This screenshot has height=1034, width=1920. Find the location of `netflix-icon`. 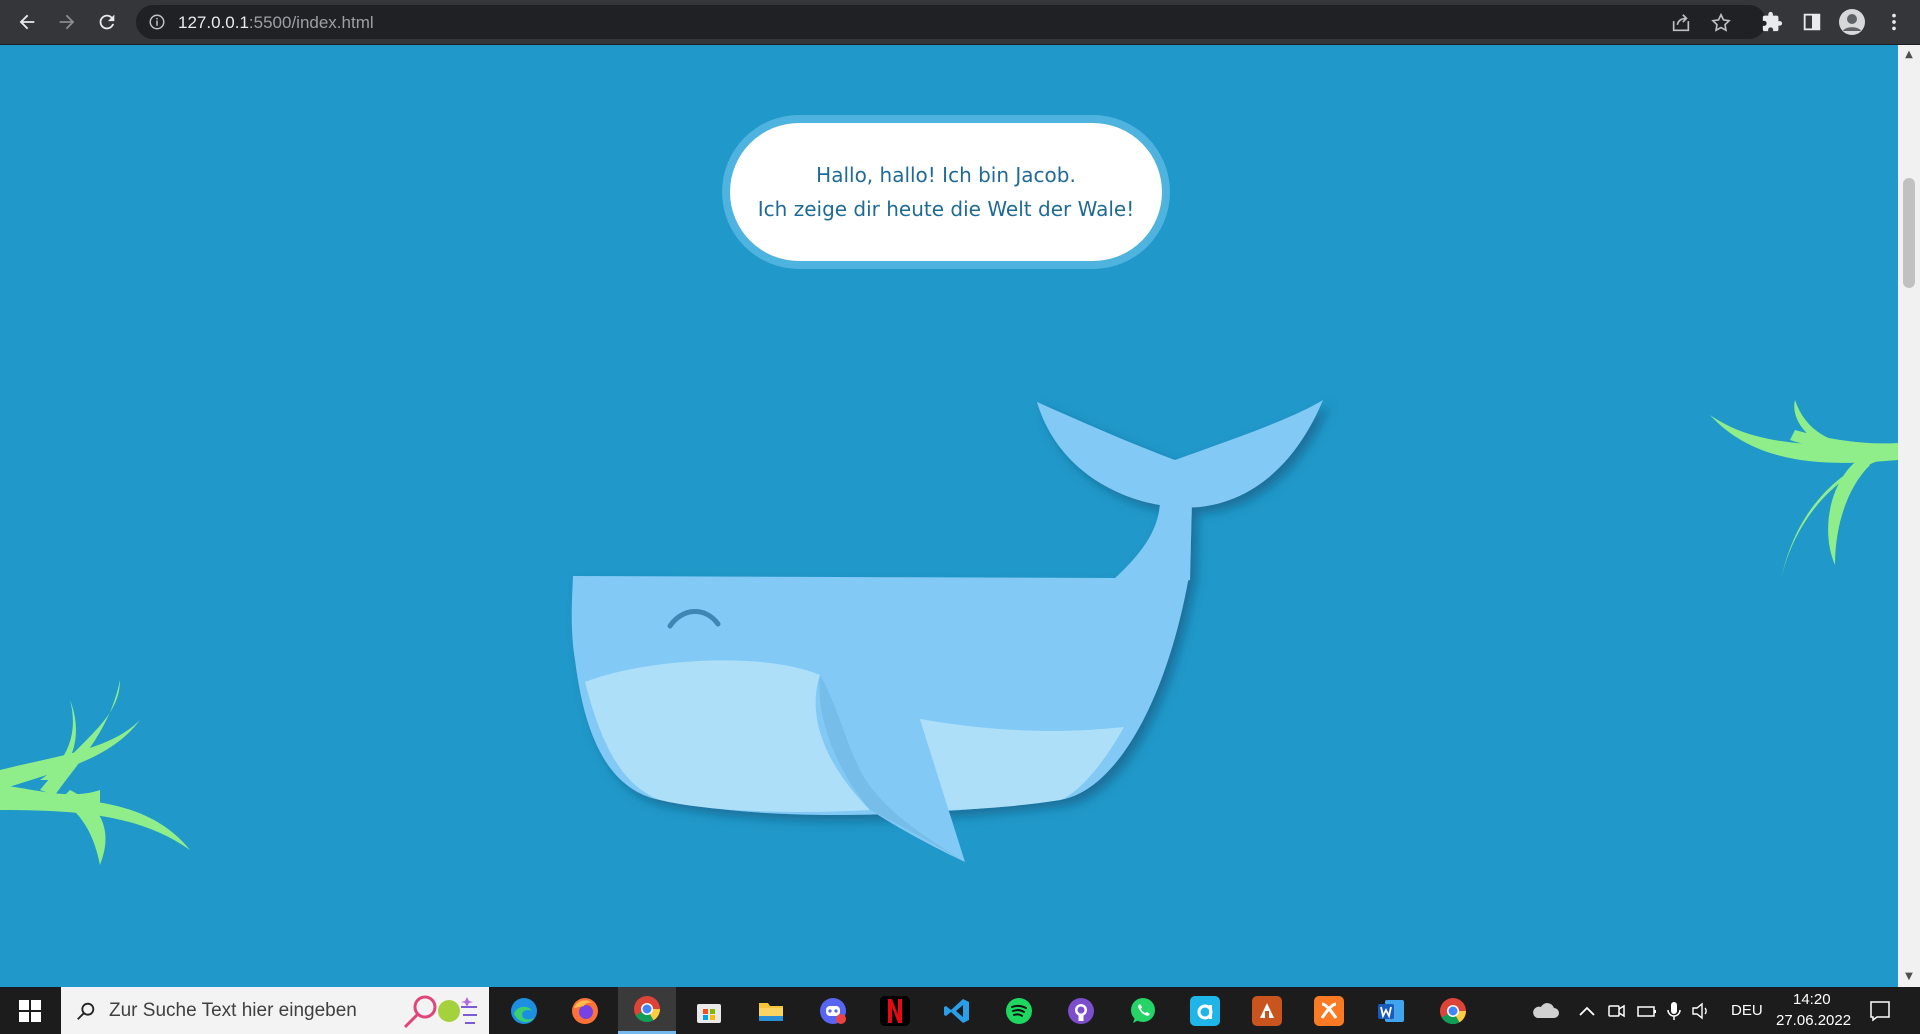

netflix-icon is located at coordinates (895, 1010).